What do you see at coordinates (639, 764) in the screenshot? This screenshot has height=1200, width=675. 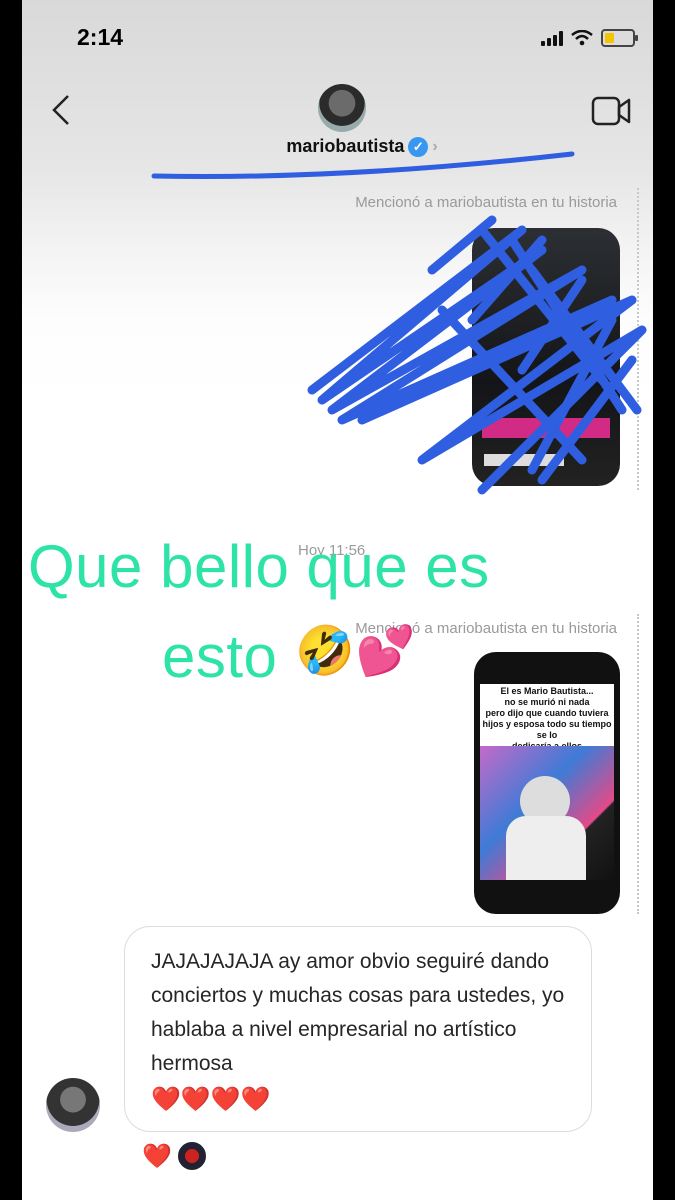 I see `reply-divider` at bounding box center [639, 764].